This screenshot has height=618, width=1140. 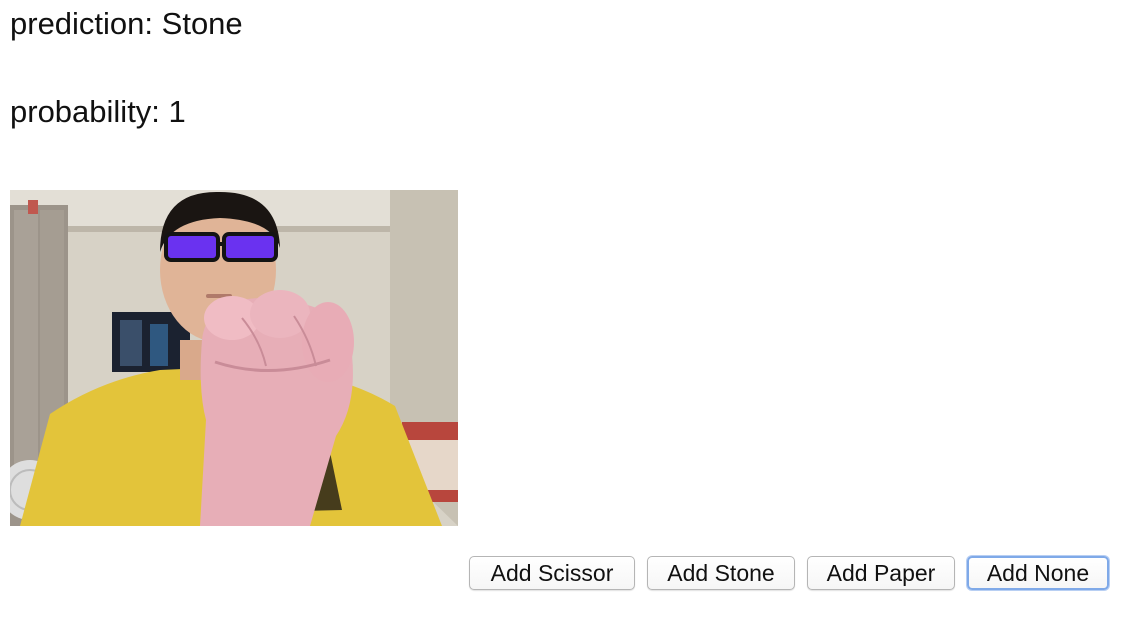 What do you see at coordinates (881, 573) in the screenshot?
I see `add-paper-button: Add Paper` at bounding box center [881, 573].